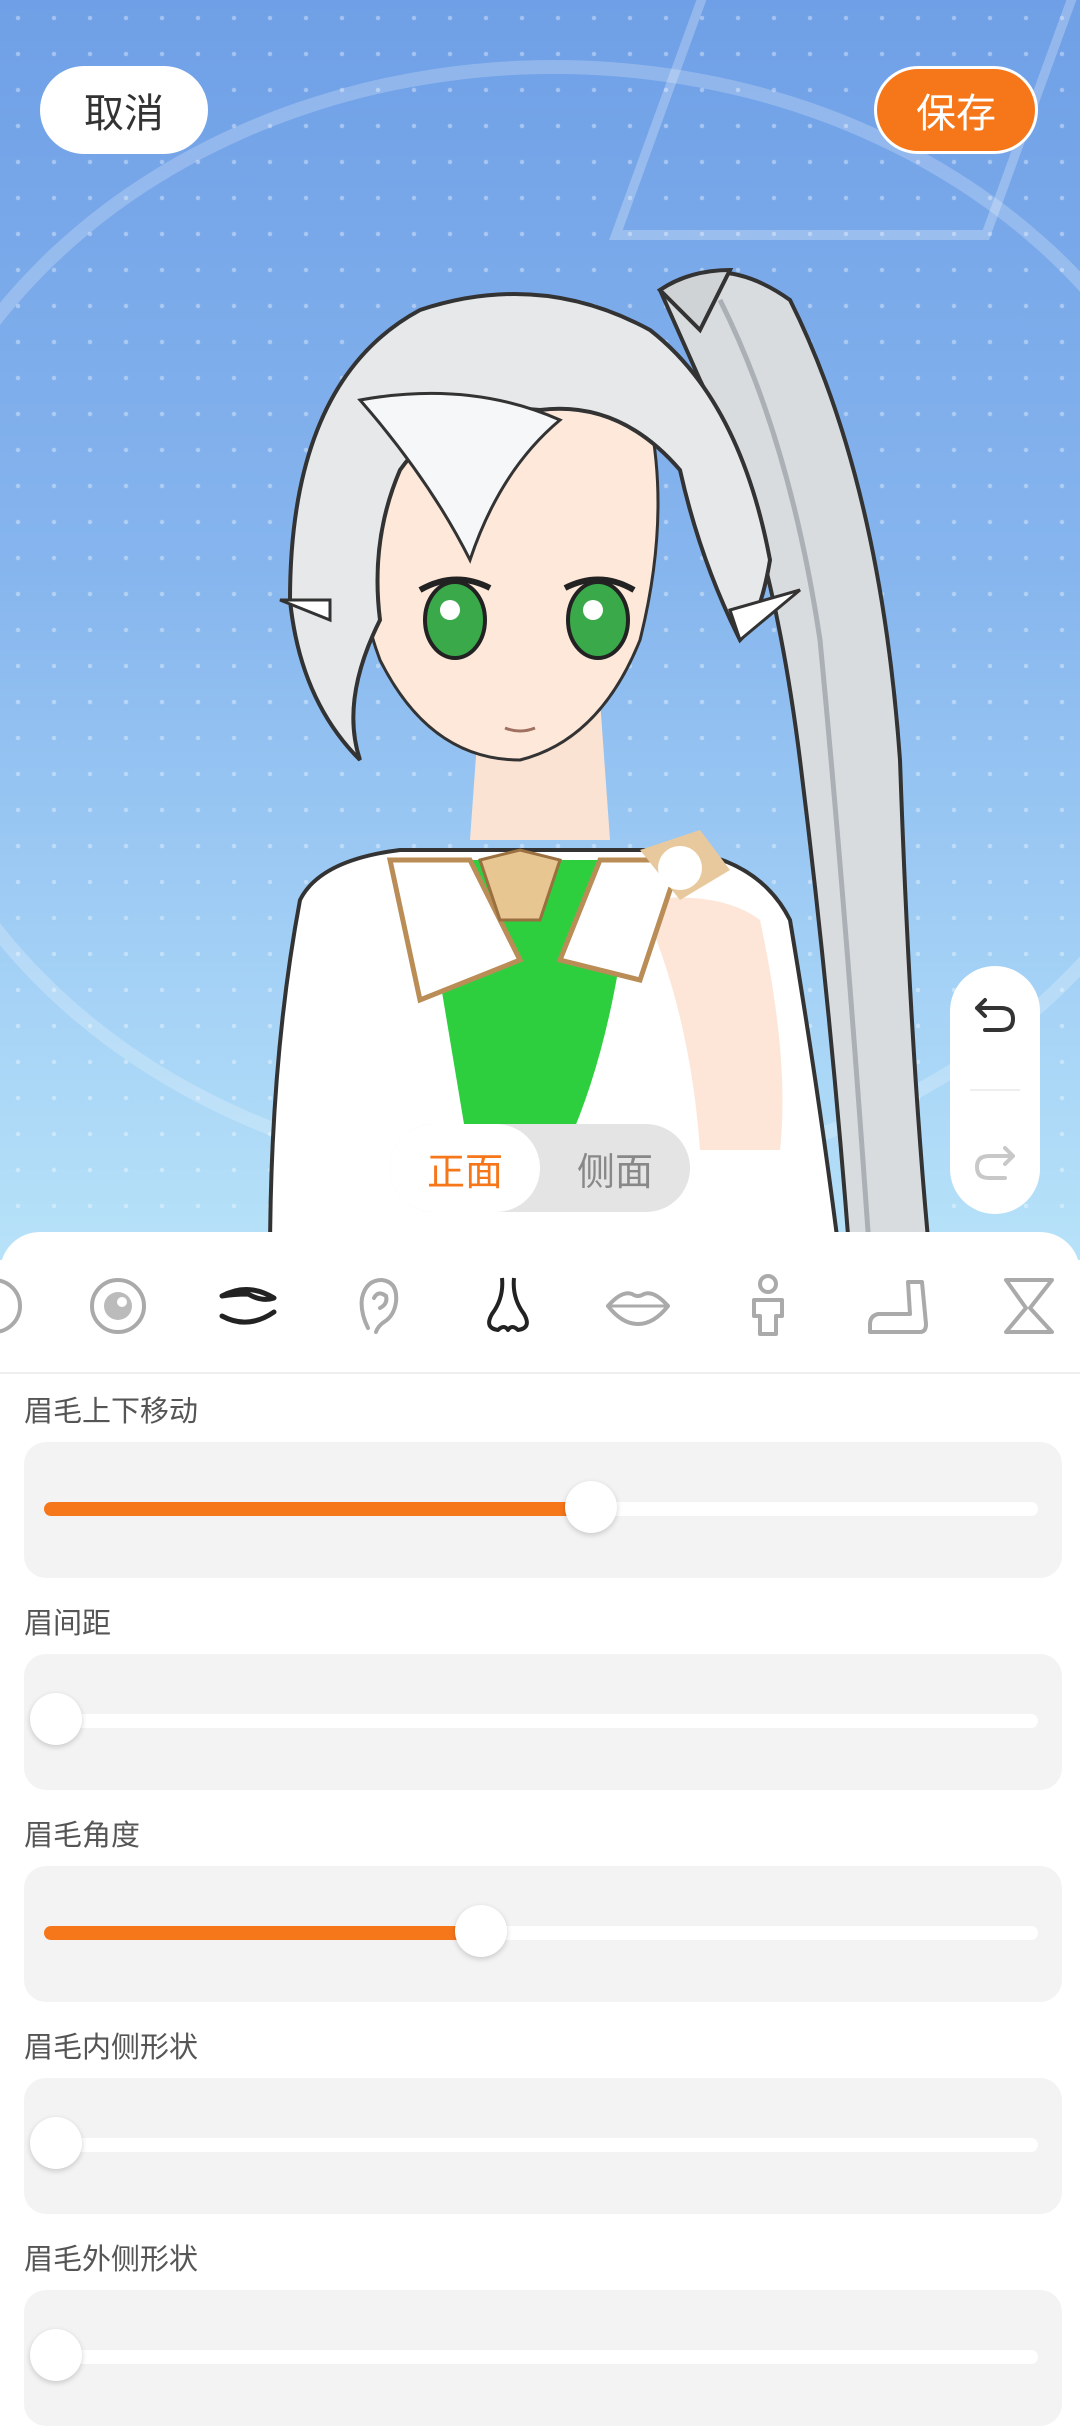  What do you see at coordinates (638, 1306) in the screenshot?
I see `category-lips-icon` at bounding box center [638, 1306].